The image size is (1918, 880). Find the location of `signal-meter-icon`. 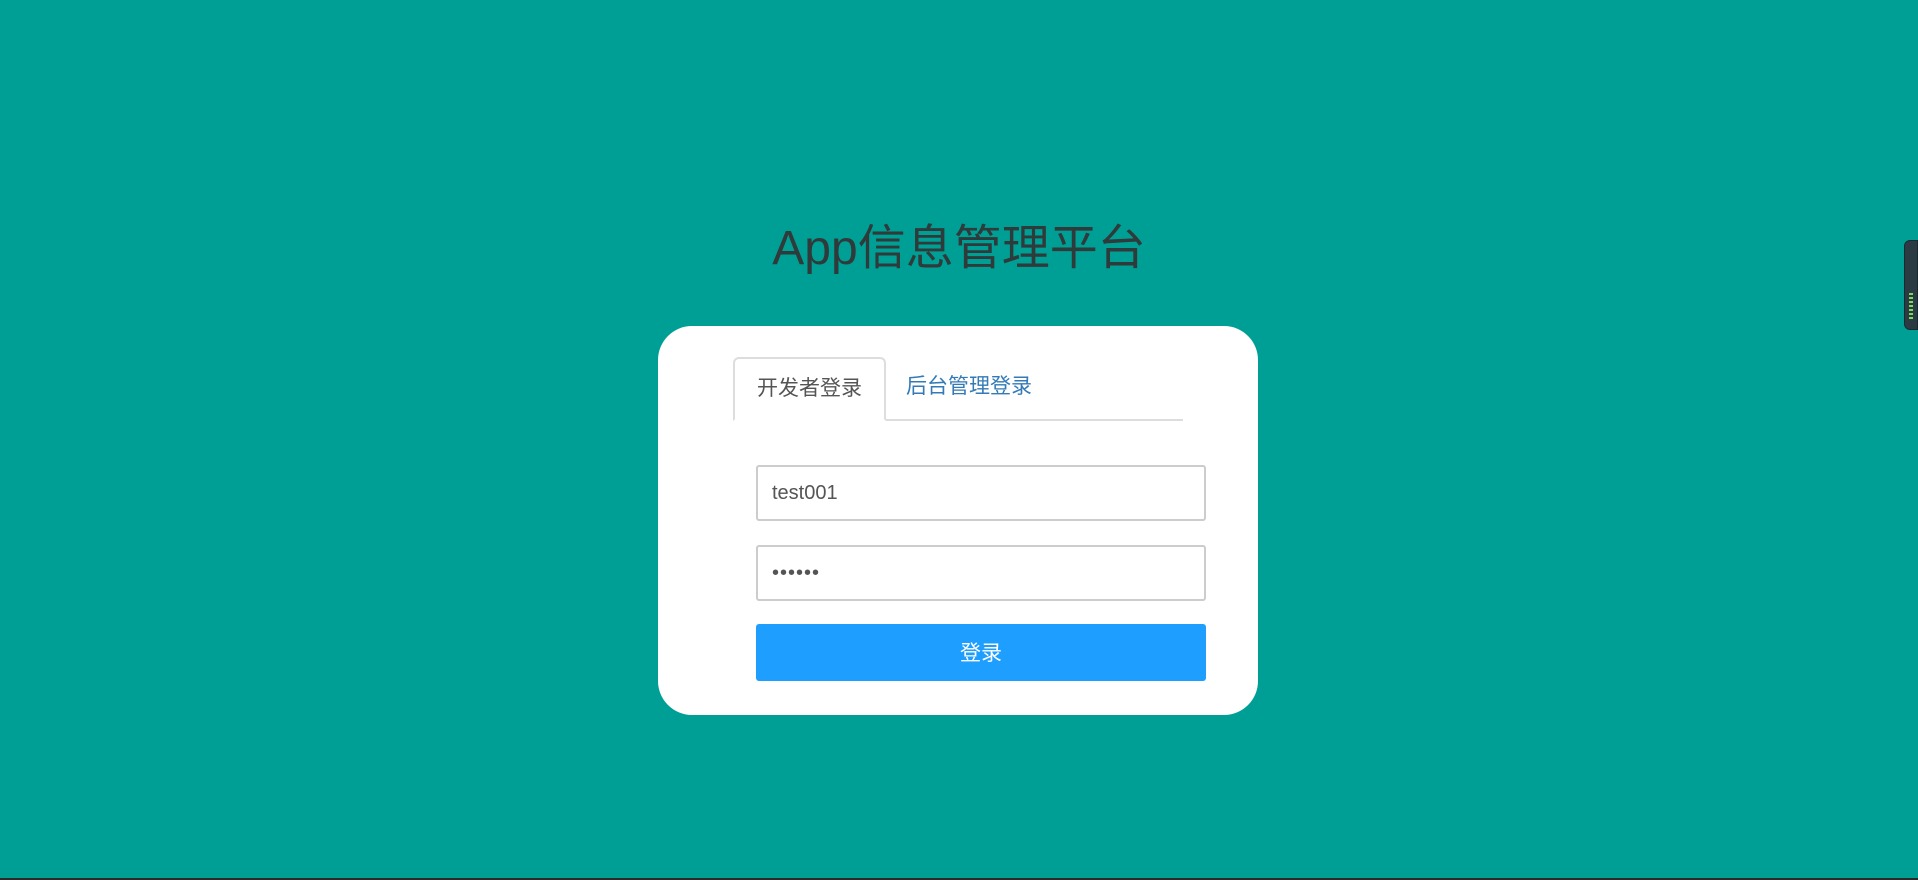

signal-meter-icon is located at coordinates (1911, 306).